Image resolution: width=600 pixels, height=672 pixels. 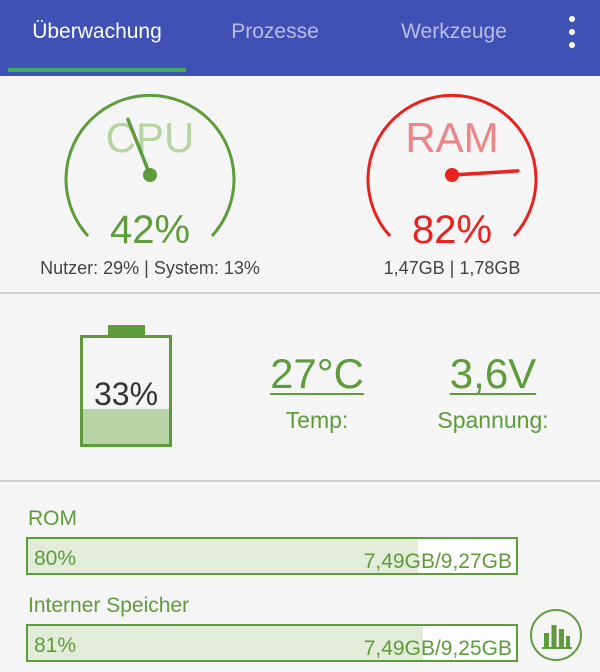 I want to click on storage-rom-bar: 80% 7,49GB/9,27GB, so click(x=272, y=556).